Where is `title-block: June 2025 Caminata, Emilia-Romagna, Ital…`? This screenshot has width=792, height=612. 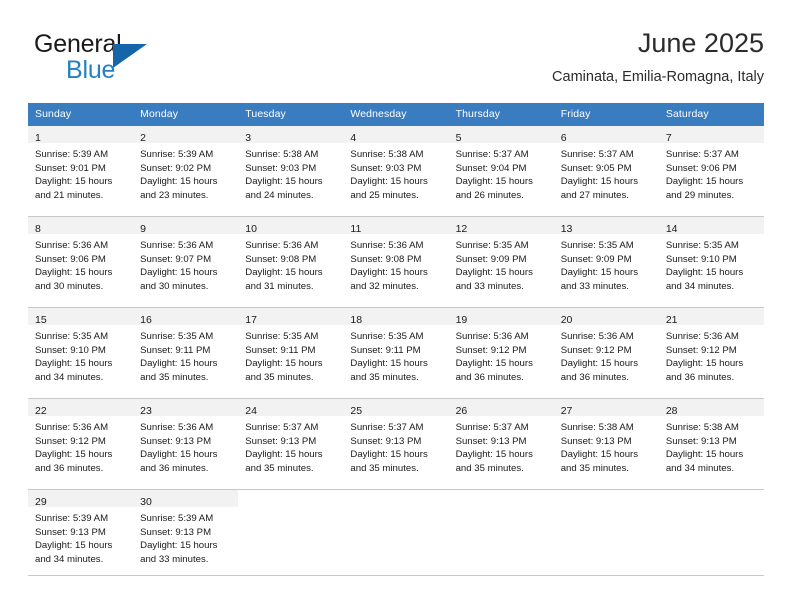 title-block: June 2025 Caminata, Emilia-Romagna, Ital… is located at coordinates (658, 57).